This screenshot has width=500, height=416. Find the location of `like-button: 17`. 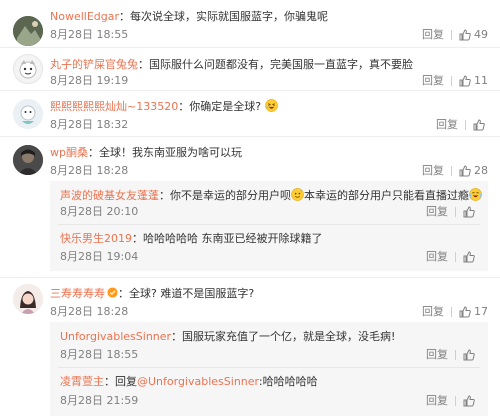

like-button: 17 is located at coordinates (473, 312).